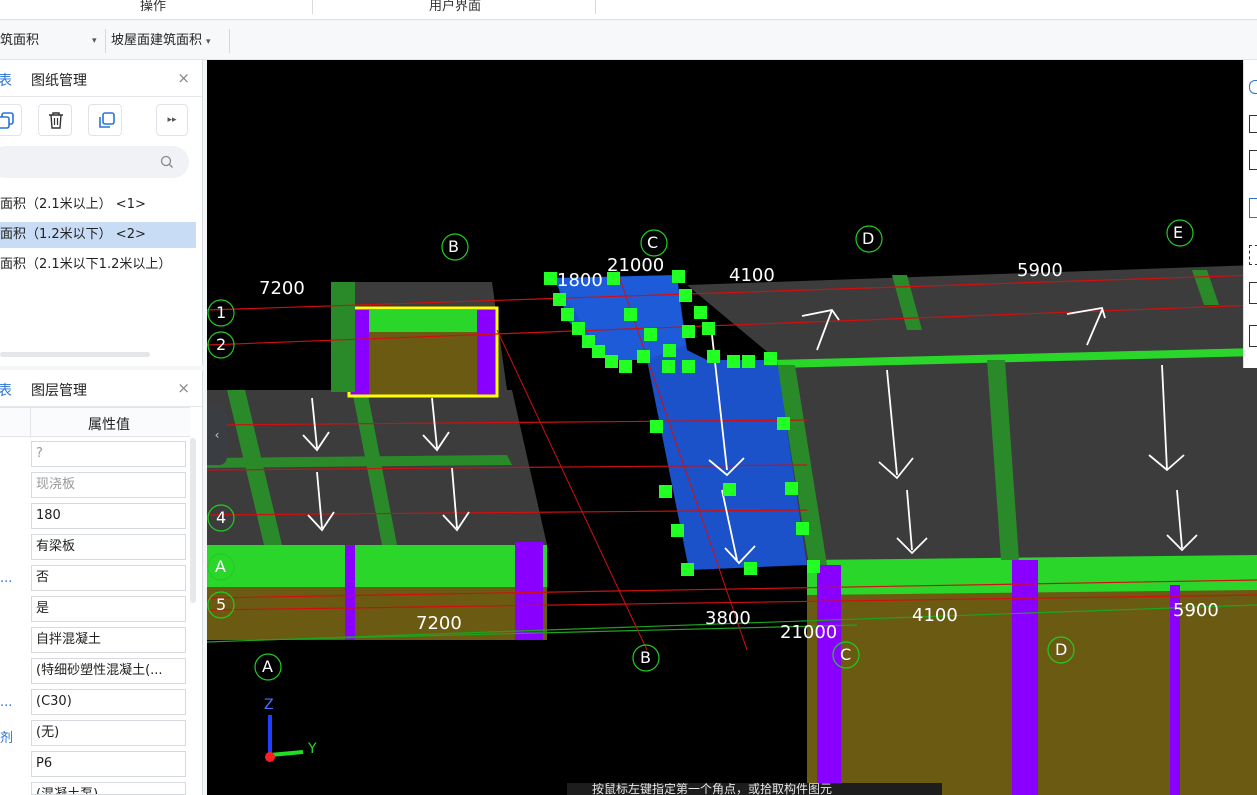  I want to click on view-side-icon, so click(1253, 160).